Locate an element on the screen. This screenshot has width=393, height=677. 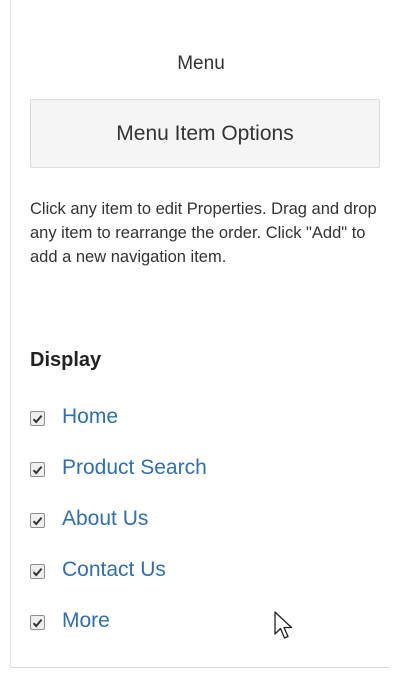
menu-item-label: About Us is located at coordinates (105, 519).